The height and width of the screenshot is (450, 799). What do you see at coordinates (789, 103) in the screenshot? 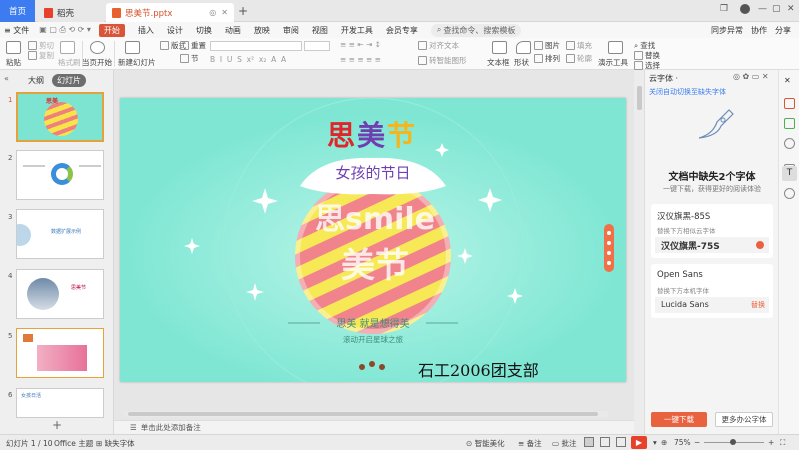
I see `design-icon` at bounding box center [789, 103].